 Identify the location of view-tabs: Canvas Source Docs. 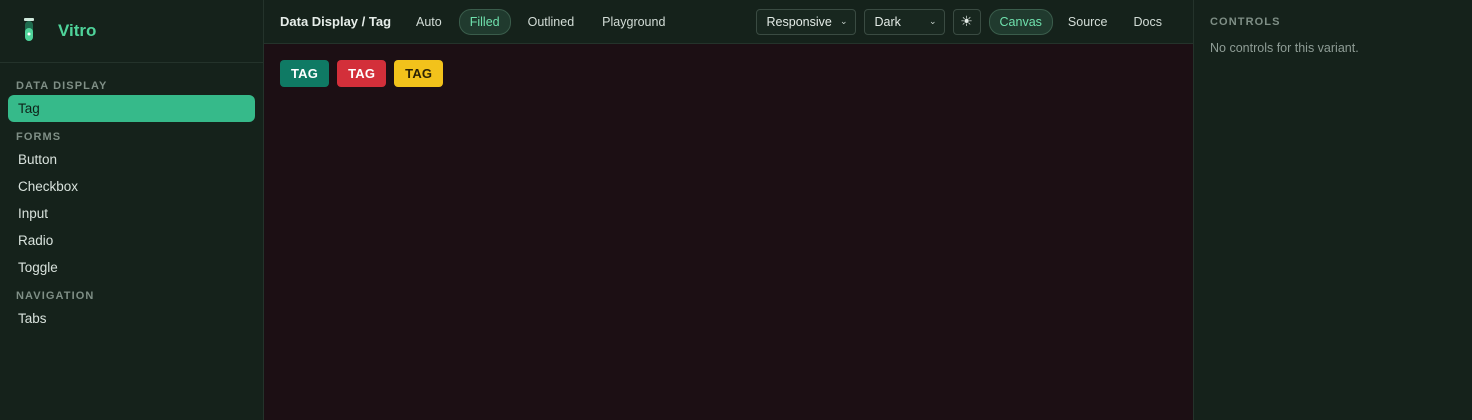
(1082, 21).